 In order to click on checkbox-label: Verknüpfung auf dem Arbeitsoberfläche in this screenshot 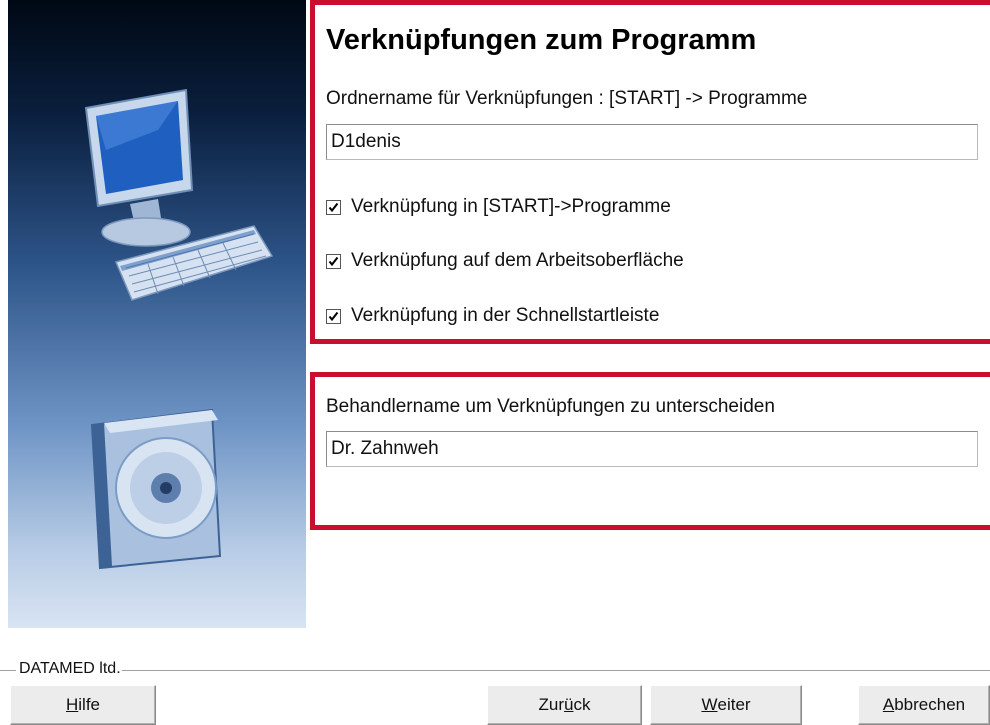, I will do `click(517, 260)`.